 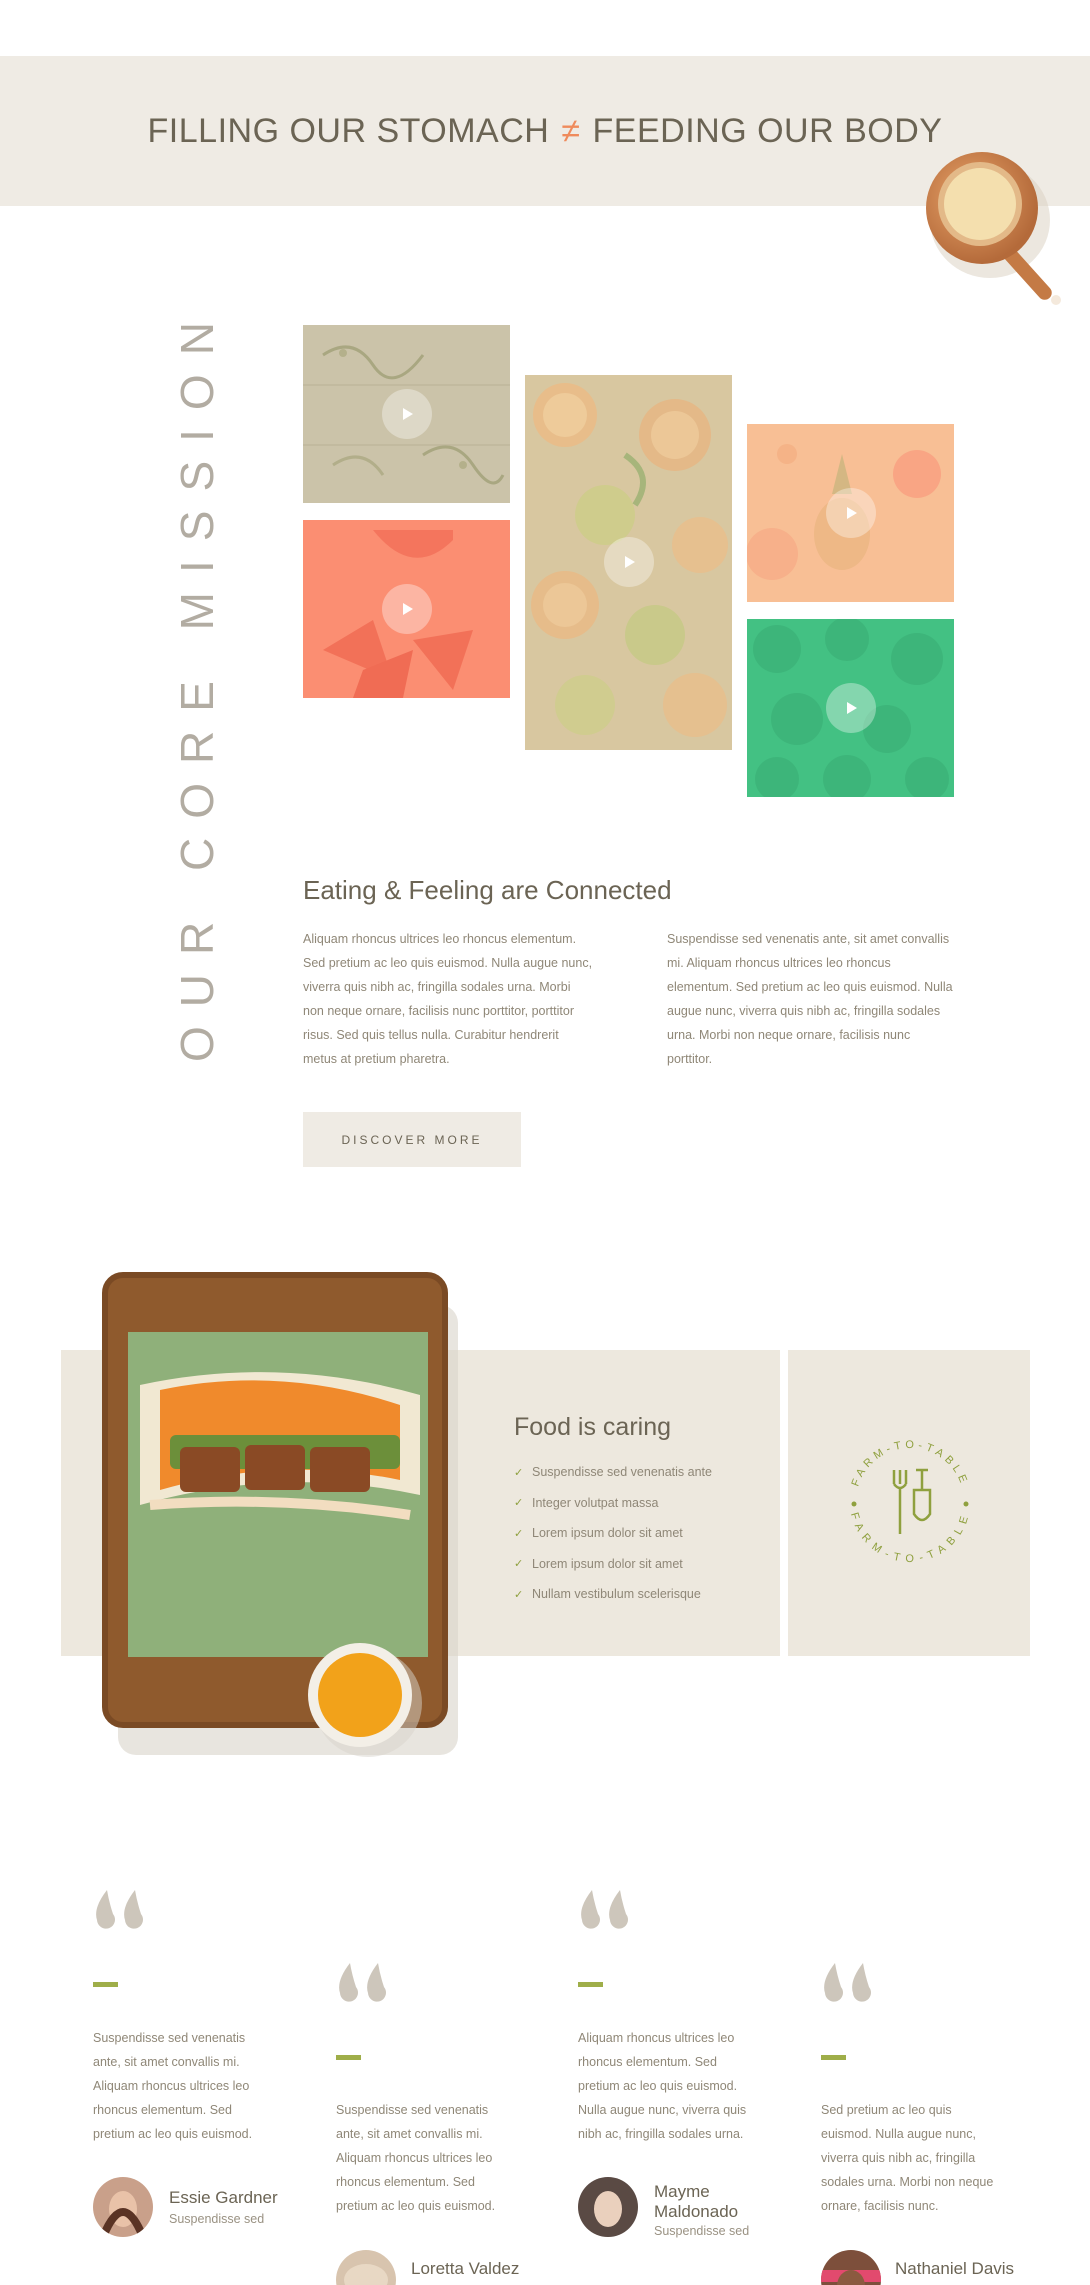 What do you see at coordinates (487, 890) in the screenshot?
I see `mission-title: Eating & Feeling are Connected` at bounding box center [487, 890].